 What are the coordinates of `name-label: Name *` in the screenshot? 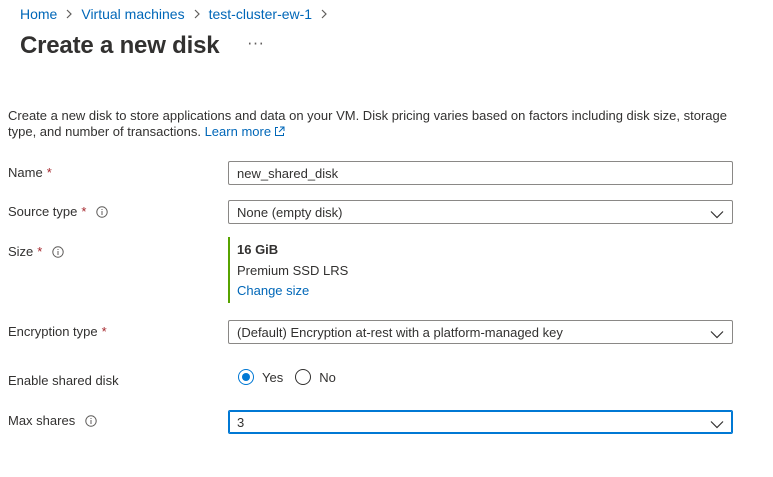 It's located at (30, 172).